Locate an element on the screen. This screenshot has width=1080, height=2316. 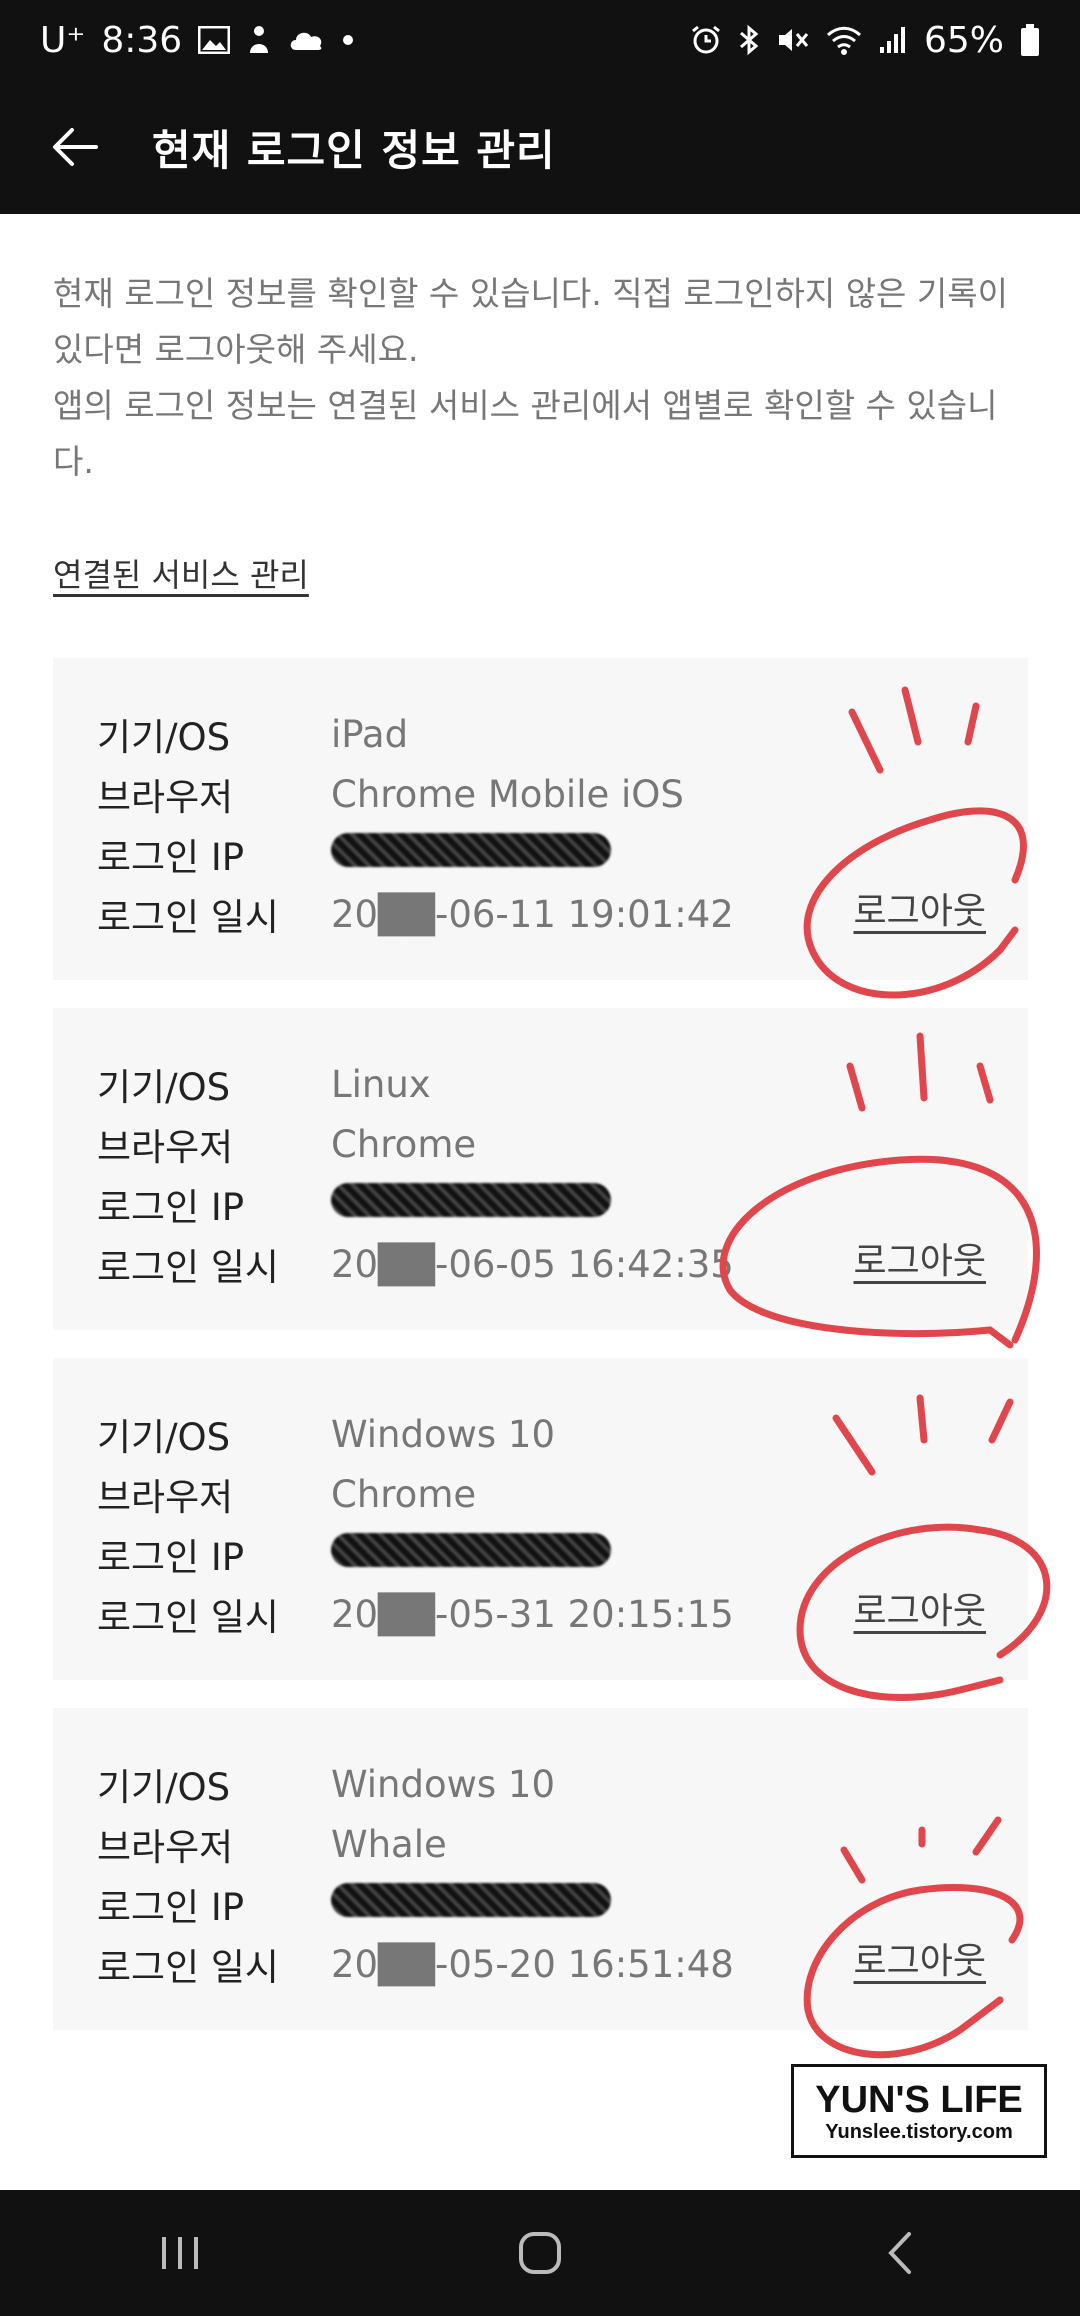
cloud-icon is located at coordinates (306, 41).